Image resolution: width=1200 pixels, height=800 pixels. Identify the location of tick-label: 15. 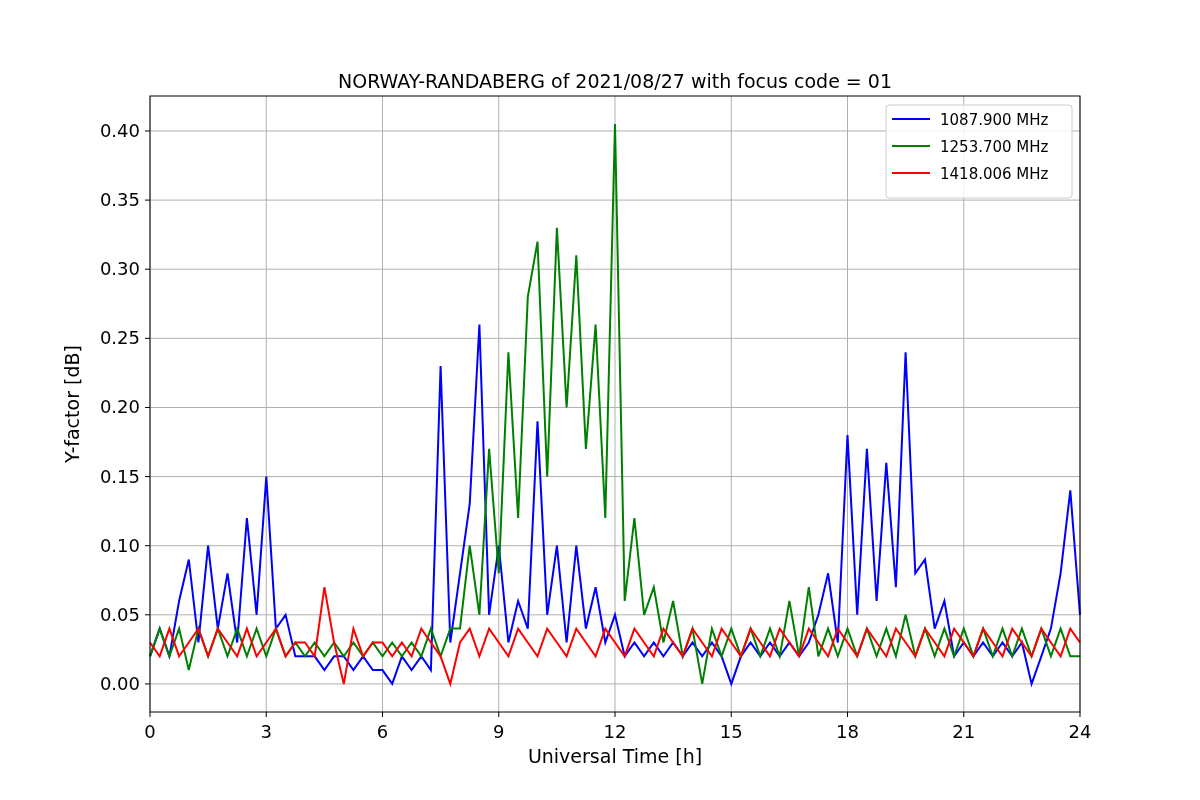
(731, 731).